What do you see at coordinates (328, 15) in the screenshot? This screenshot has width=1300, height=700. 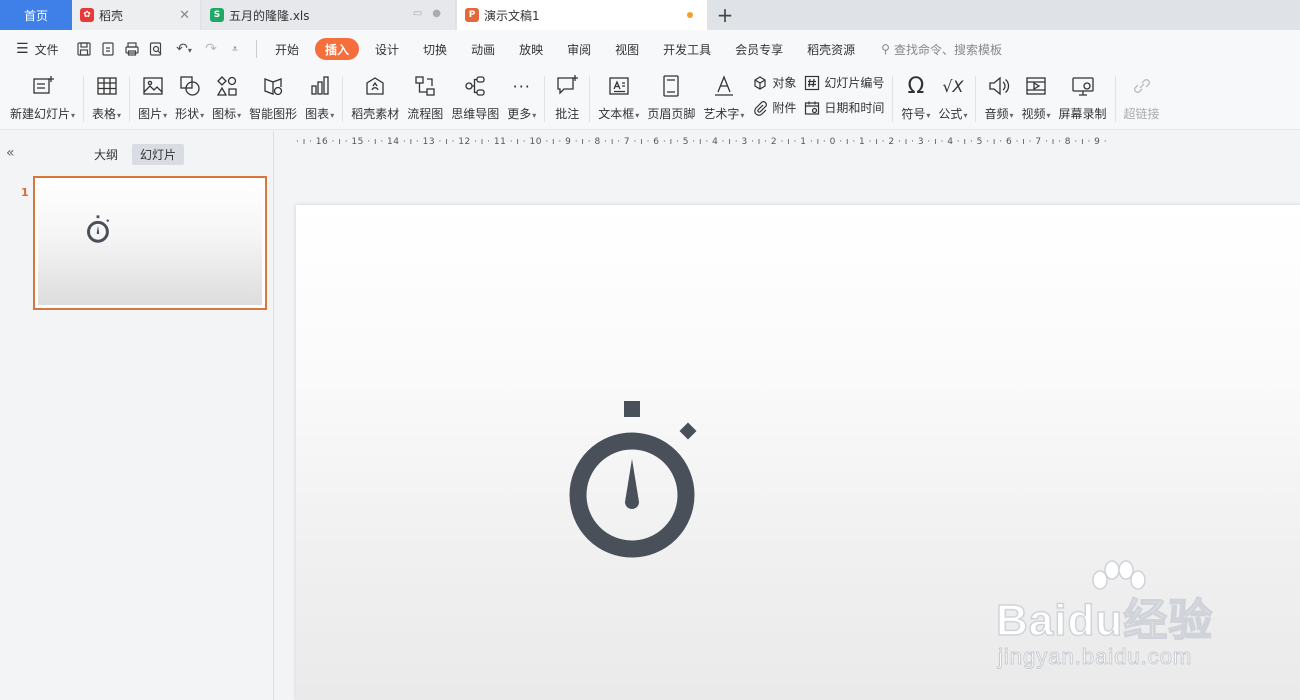 I see `tab-xls: S 五月的隆隆.xls ▭ ●` at bounding box center [328, 15].